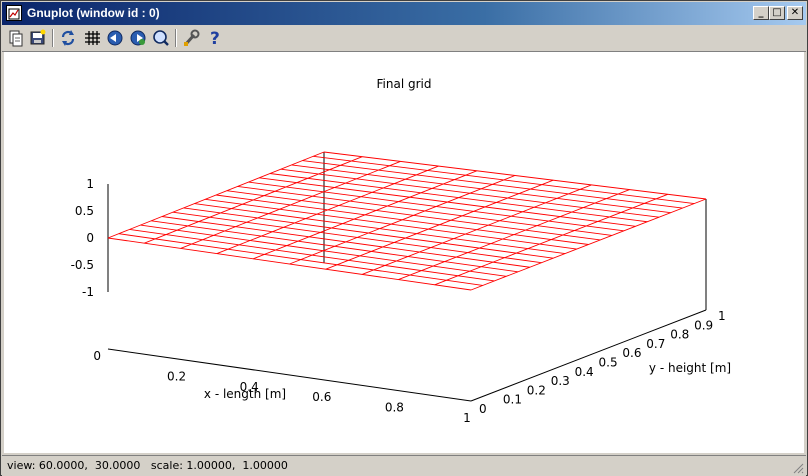  I want to click on x-tick-label: 0.6, so click(321, 397).